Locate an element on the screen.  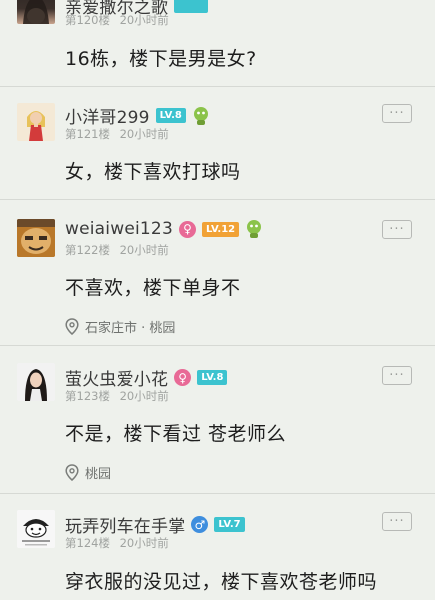
post-location: 桃园 is located at coordinates (88, 472).